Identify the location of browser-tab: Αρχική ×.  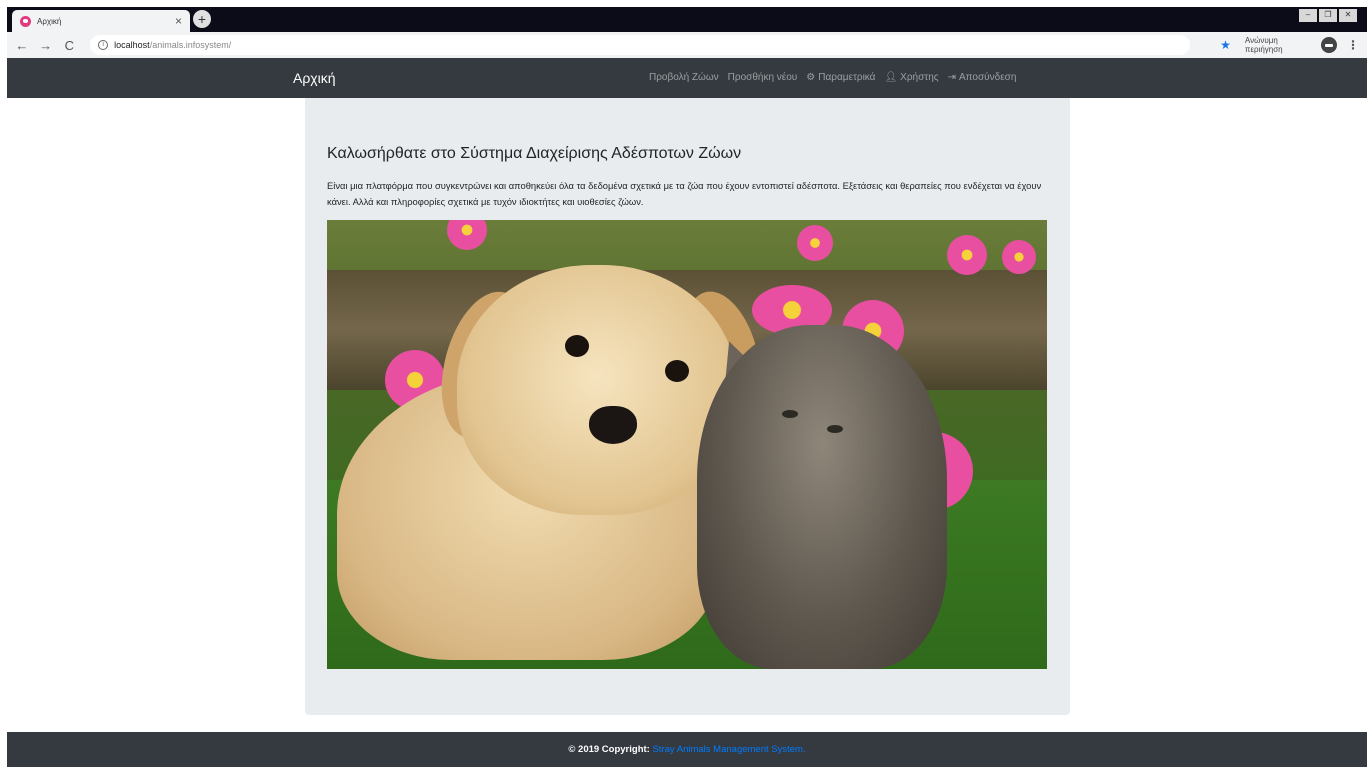
(101, 21).